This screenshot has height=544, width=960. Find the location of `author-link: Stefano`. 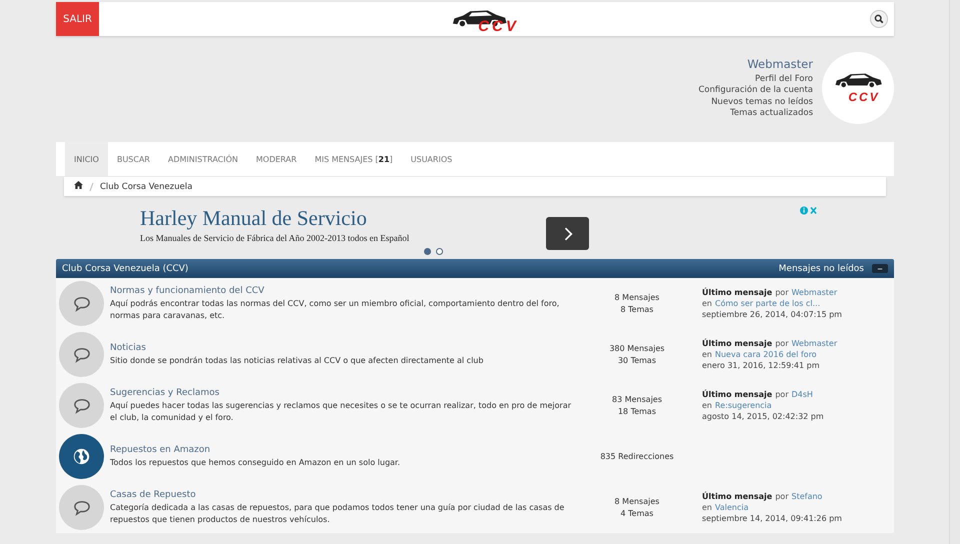

author-link: Stefano is located at coordinates (806, 496).